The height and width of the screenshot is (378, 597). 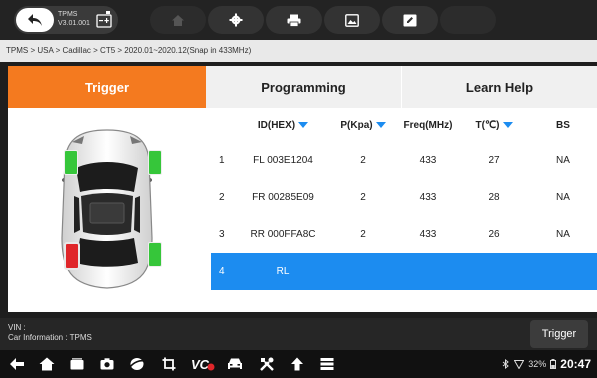 What do you see at coordinates (222, 234) in the screenshot?
I see `row-number: 3` at bounding box center [222, 234].